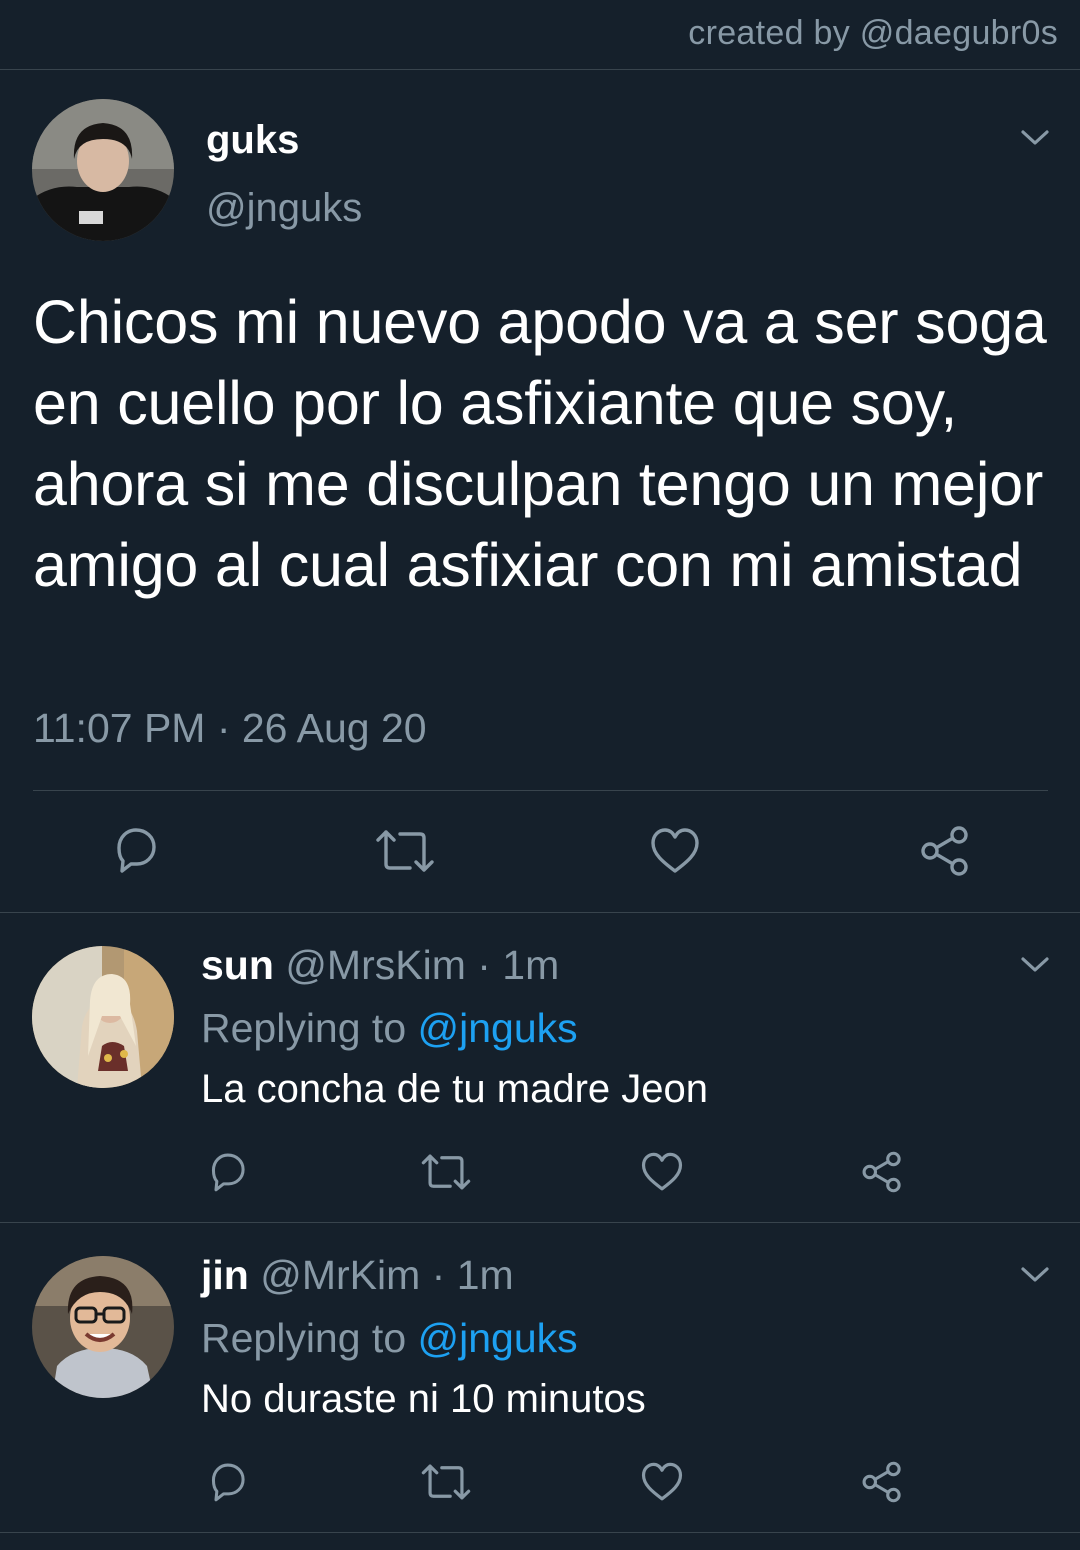 The image size is (1080, 1550). Describe the element at coordinates (873, 33) in the screenshot. I see `credit-text: created by @daegubr0s` at that location.